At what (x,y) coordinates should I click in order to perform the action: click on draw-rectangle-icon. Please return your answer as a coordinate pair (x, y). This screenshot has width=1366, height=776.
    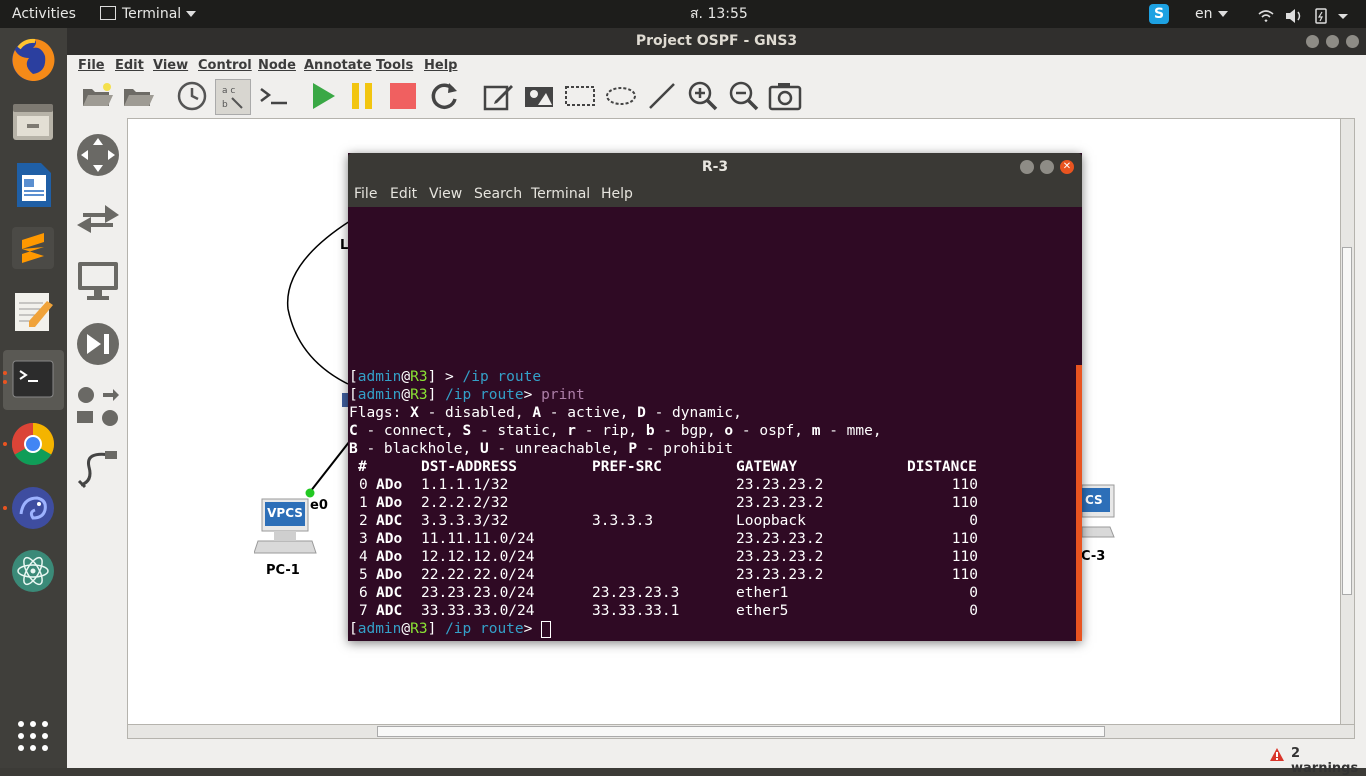
    Looking at the image, I should click on (580, 96).